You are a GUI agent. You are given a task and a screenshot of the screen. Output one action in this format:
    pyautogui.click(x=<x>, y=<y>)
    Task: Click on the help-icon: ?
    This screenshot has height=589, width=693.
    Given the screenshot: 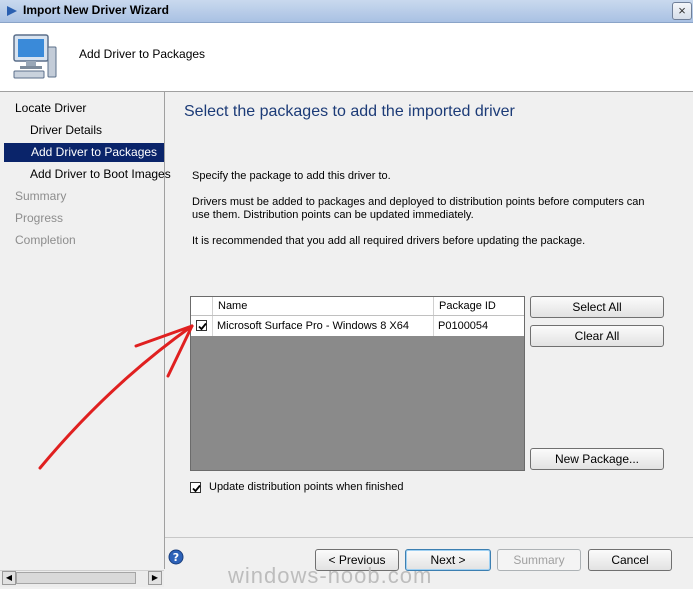 What is the action you would take?
    pyautogui.click(x=176, y=557)
    